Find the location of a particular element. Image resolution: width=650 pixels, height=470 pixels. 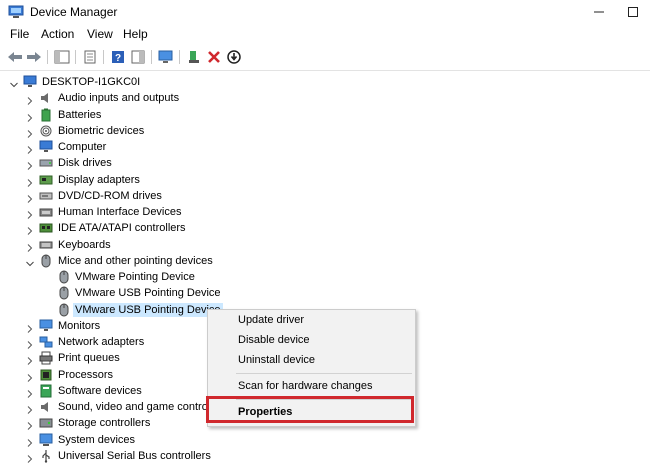

ide-controller-icon is located at coordinates (46, 228).